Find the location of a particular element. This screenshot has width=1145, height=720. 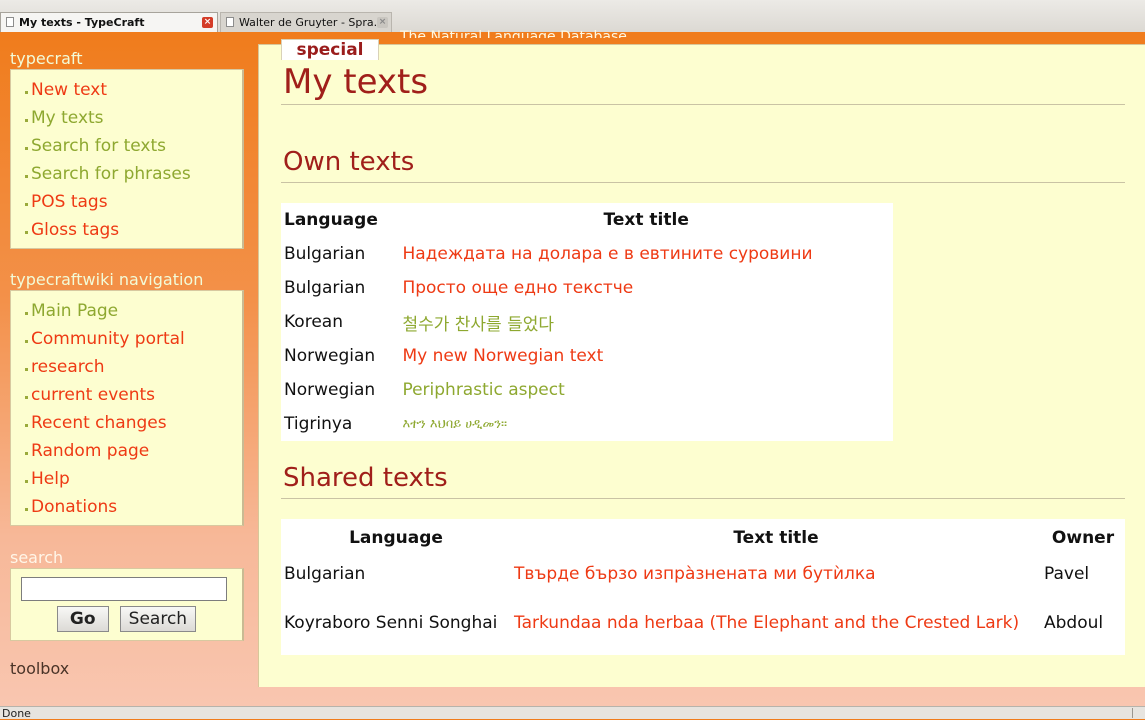

browser-tab-inactive: Walter de Gruyter - Spra... × is located at coordinates (306, 22).